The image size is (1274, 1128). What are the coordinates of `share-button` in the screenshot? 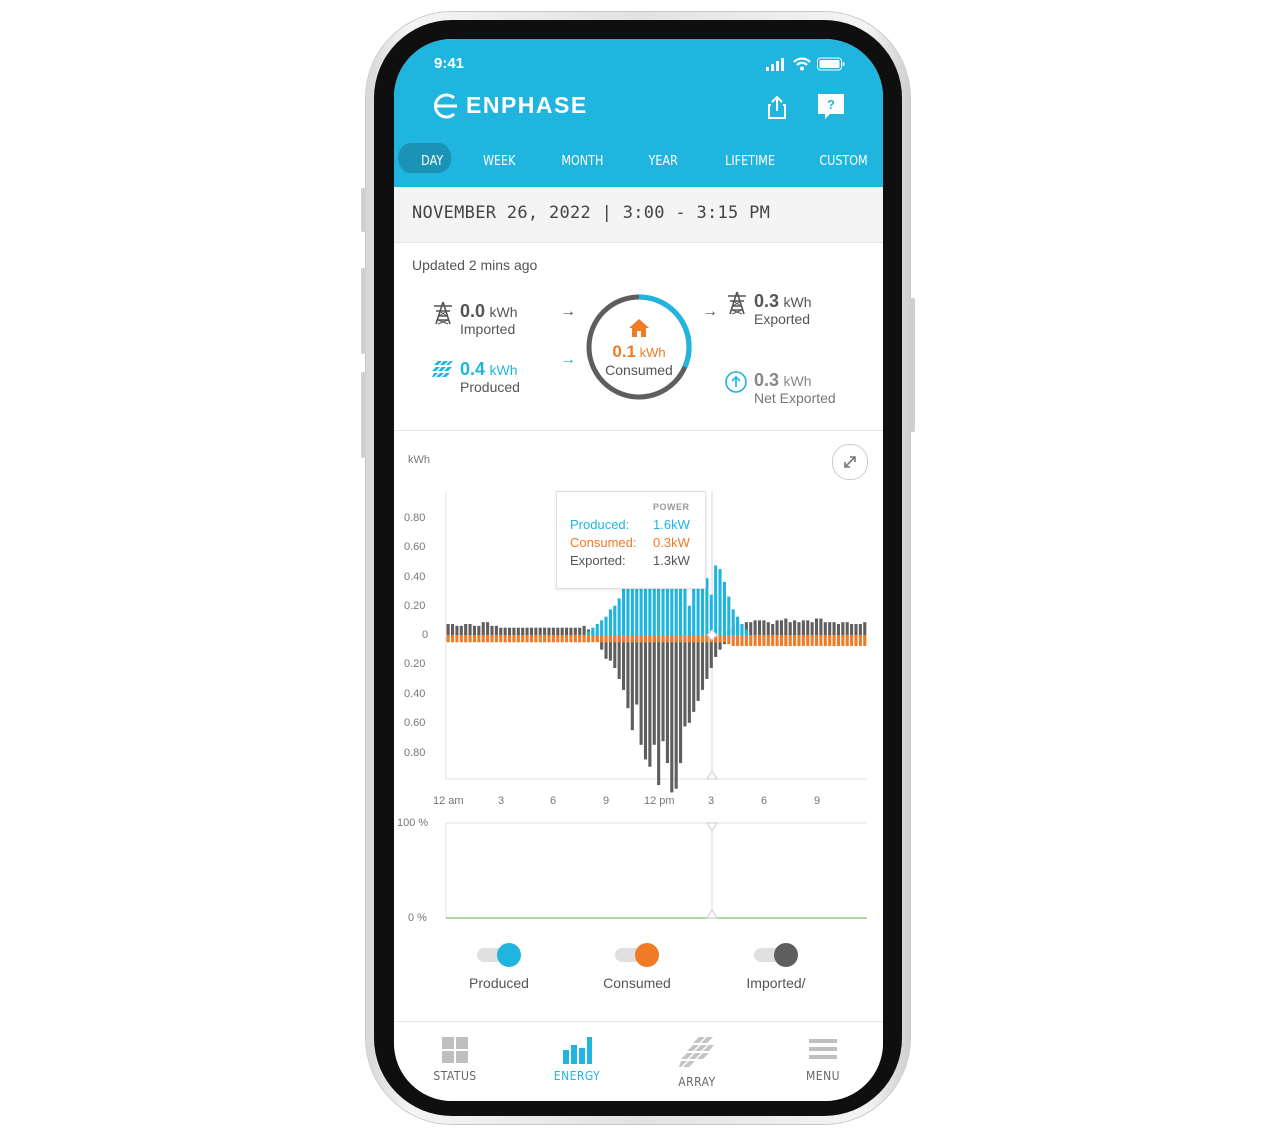 It's located at (777, 107).